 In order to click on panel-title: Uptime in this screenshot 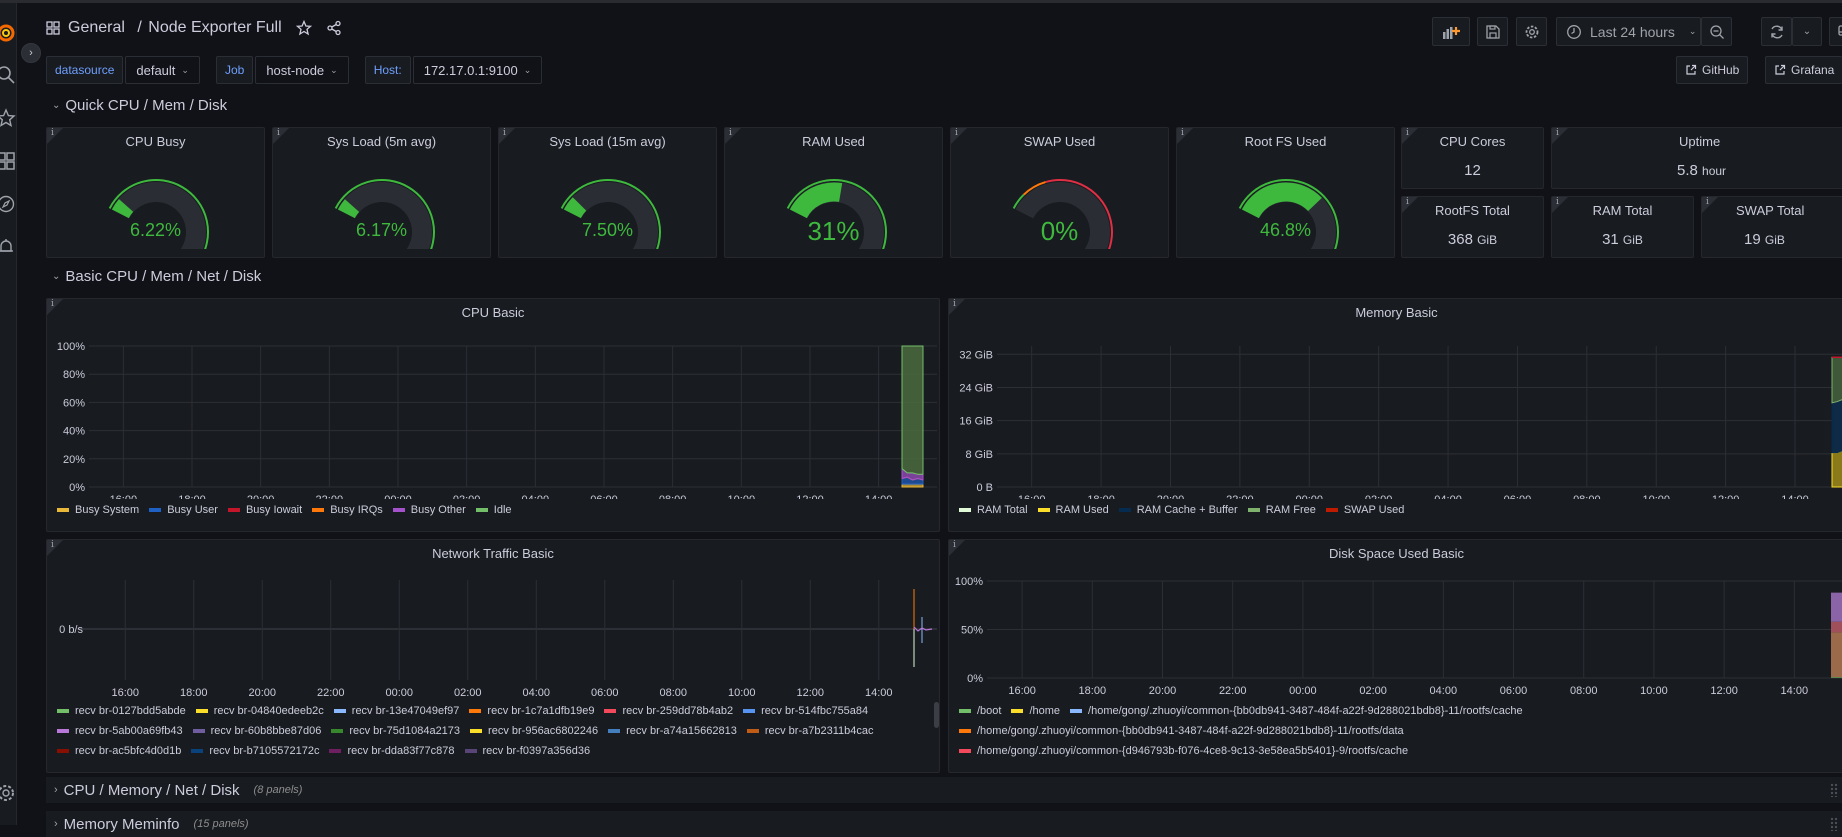, I will do `click(1760, 141)`.